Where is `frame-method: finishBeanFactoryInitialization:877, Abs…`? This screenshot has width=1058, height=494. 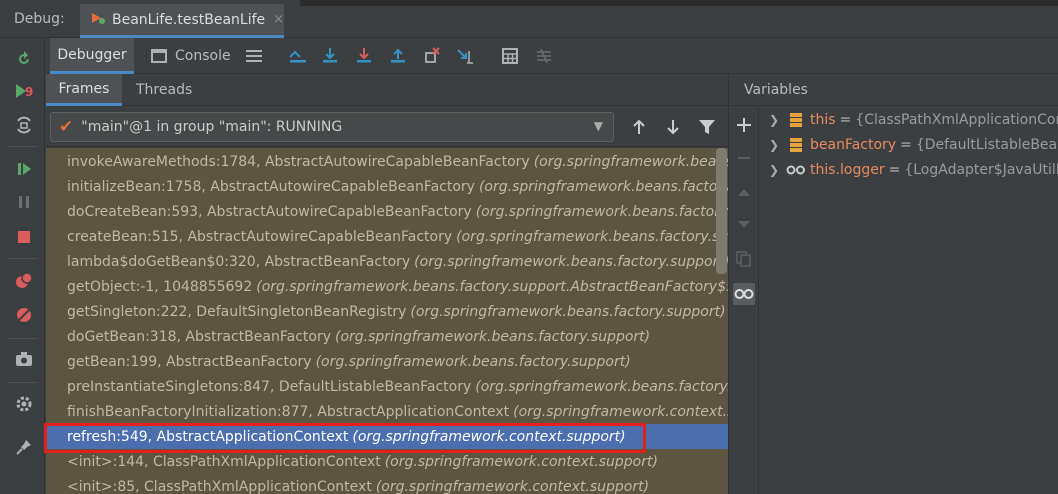
frame-method: finishBeanFactoryInitialization:877, Abs… is located at coordinates (288, 411).